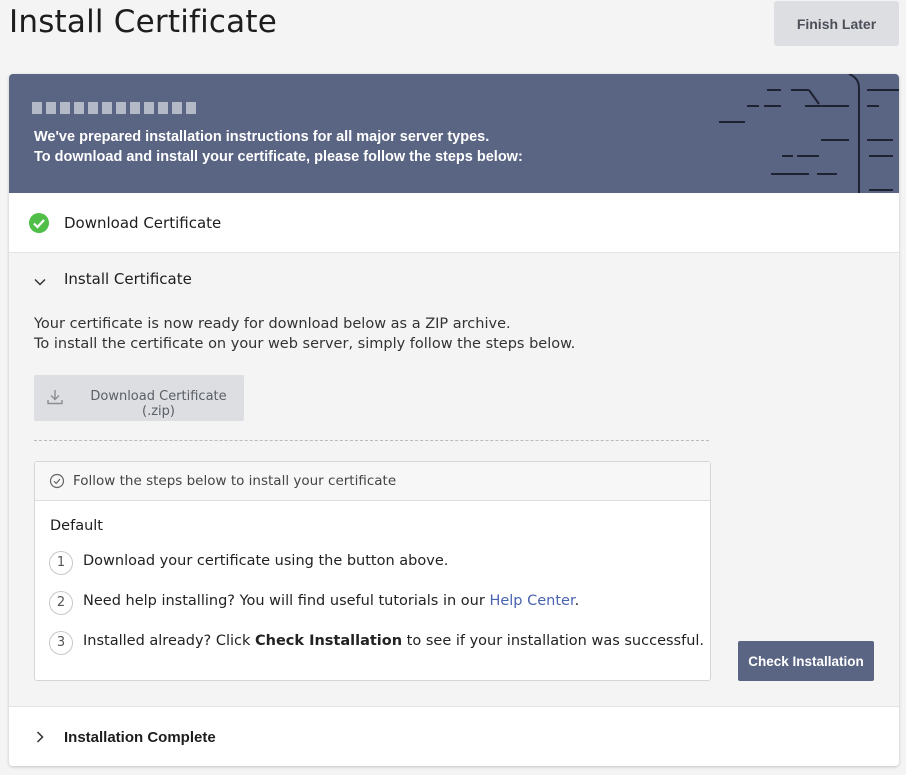  What do you see at coordinates (39, 222) in the screenshot?
I see `check-circle-icon` at bounding box center [39, 222].